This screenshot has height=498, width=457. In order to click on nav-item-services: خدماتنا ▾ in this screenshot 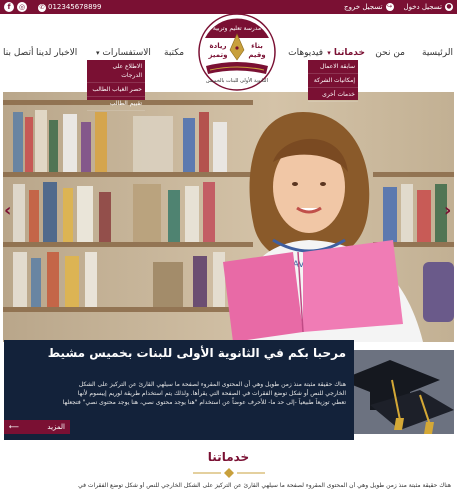, I will do `click(346, 53)`.